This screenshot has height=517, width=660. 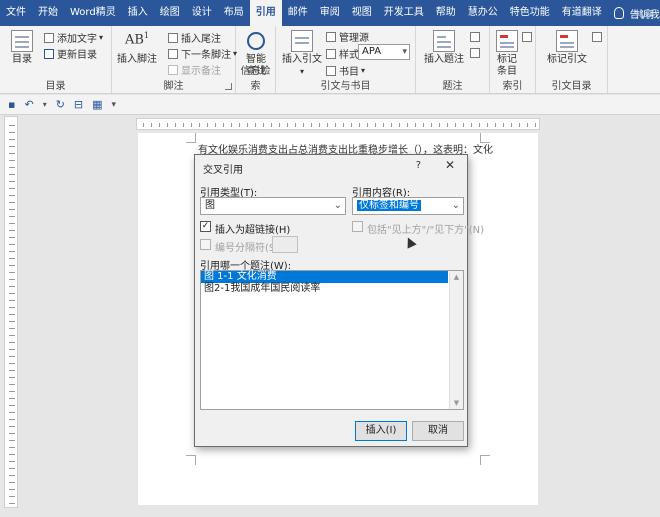 What do you see at coordinates (345, 70) in the screenshot?
I see `bibliography-button: 书目 ▾` at bounding box center [345, 70].